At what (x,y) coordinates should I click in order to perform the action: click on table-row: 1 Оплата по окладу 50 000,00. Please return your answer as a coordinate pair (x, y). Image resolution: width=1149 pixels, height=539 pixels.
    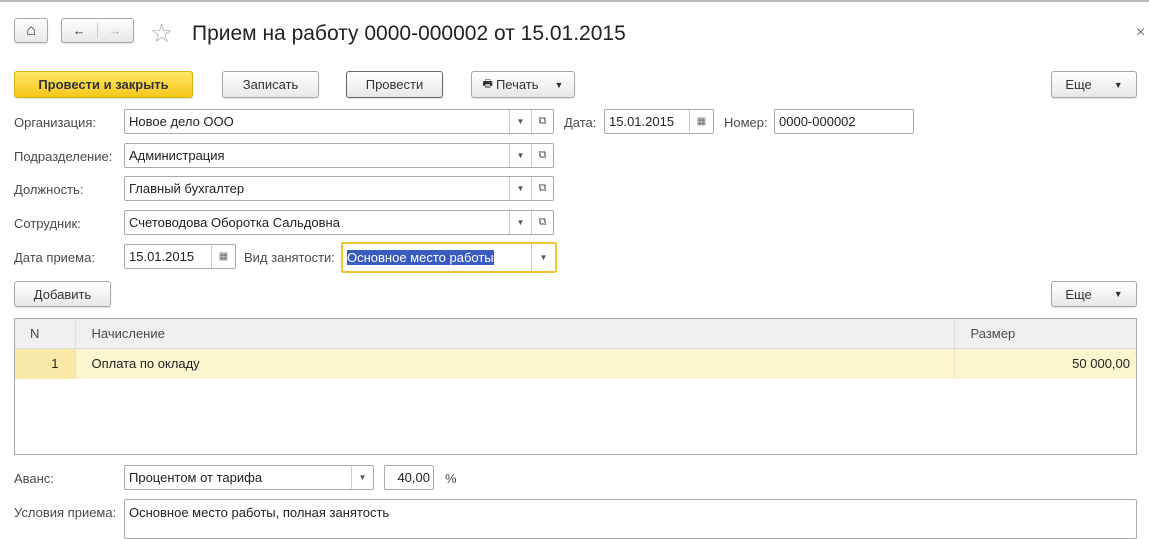
    Looking at the image, I should click on (575, 363).